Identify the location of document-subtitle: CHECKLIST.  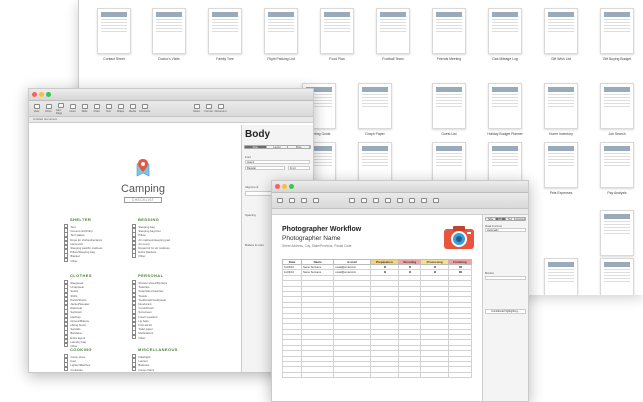
(143, 200).